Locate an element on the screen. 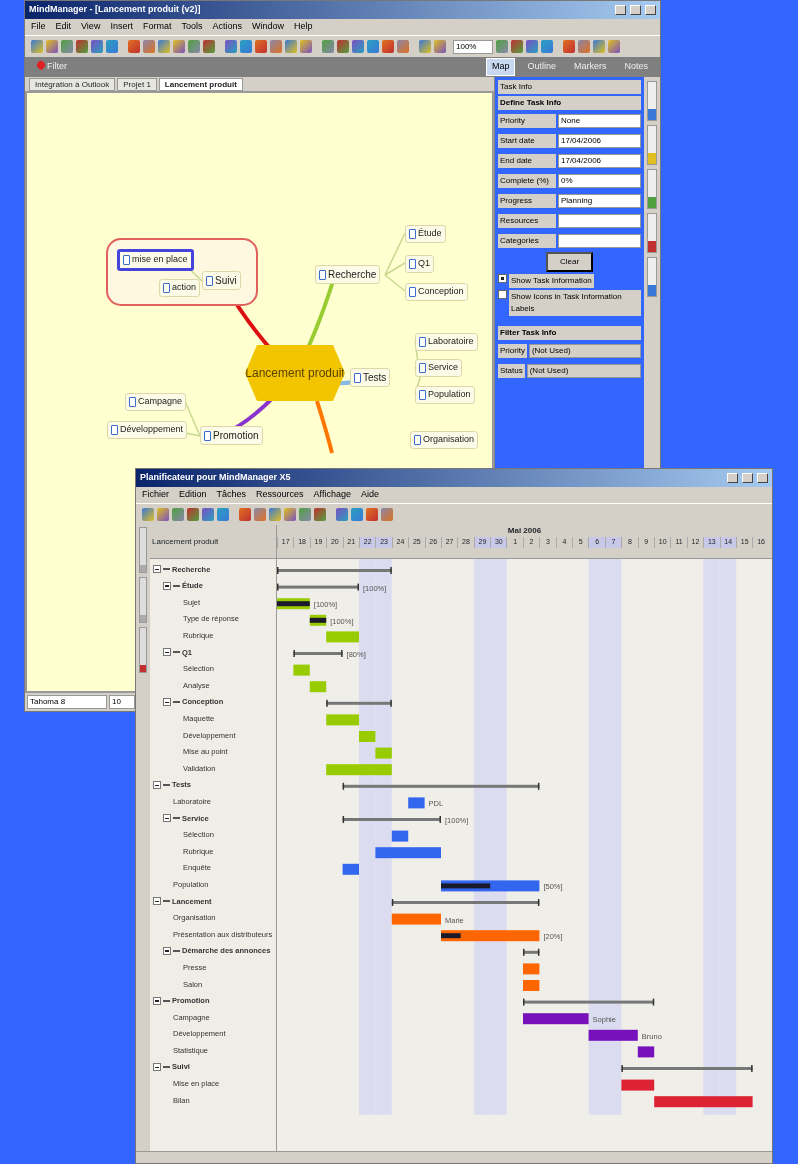 This screenshot has height=1164, width=798. menu-item: View is located at coordinates (91, 27).